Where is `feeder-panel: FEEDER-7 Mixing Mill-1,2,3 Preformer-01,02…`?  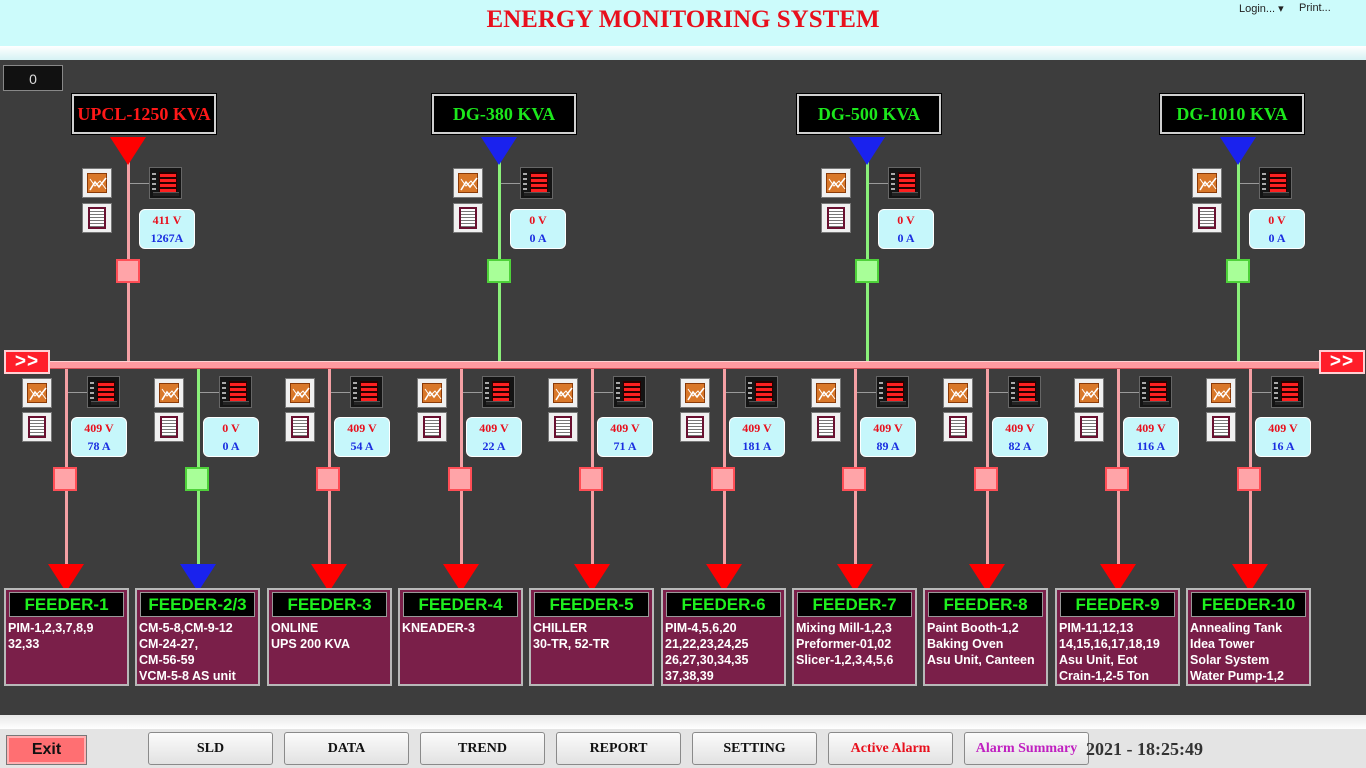 feeder-panel: FEEDER-7 Mixing Mill-1,2,3 Preformer-01,02… is located at coordinates (854, 637).